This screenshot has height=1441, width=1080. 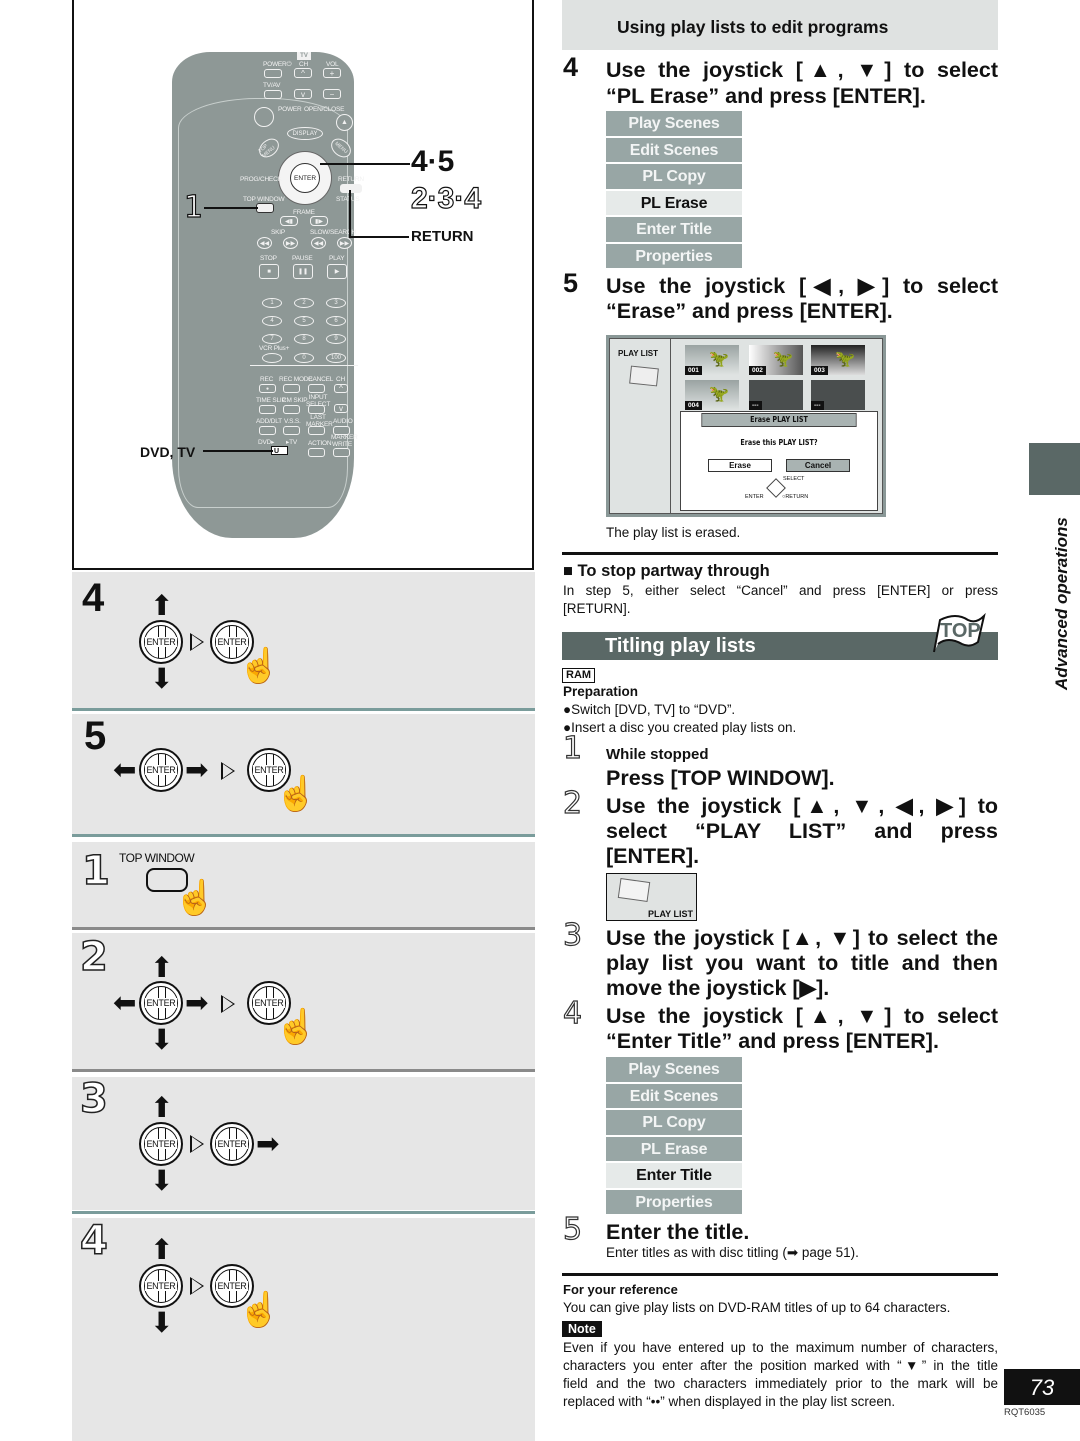 I want to click on dialog-cancel-button: Cancel, so click(x=818, y=465).